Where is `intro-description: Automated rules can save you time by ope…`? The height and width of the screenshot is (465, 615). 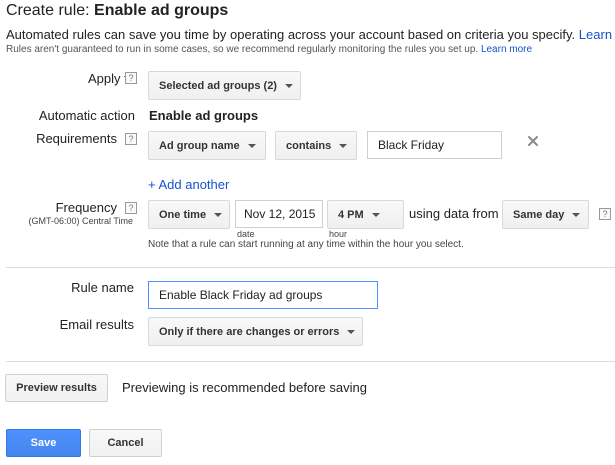 intro-description: Automated rules can save you time by ope… is located at coordinates (291, 34).